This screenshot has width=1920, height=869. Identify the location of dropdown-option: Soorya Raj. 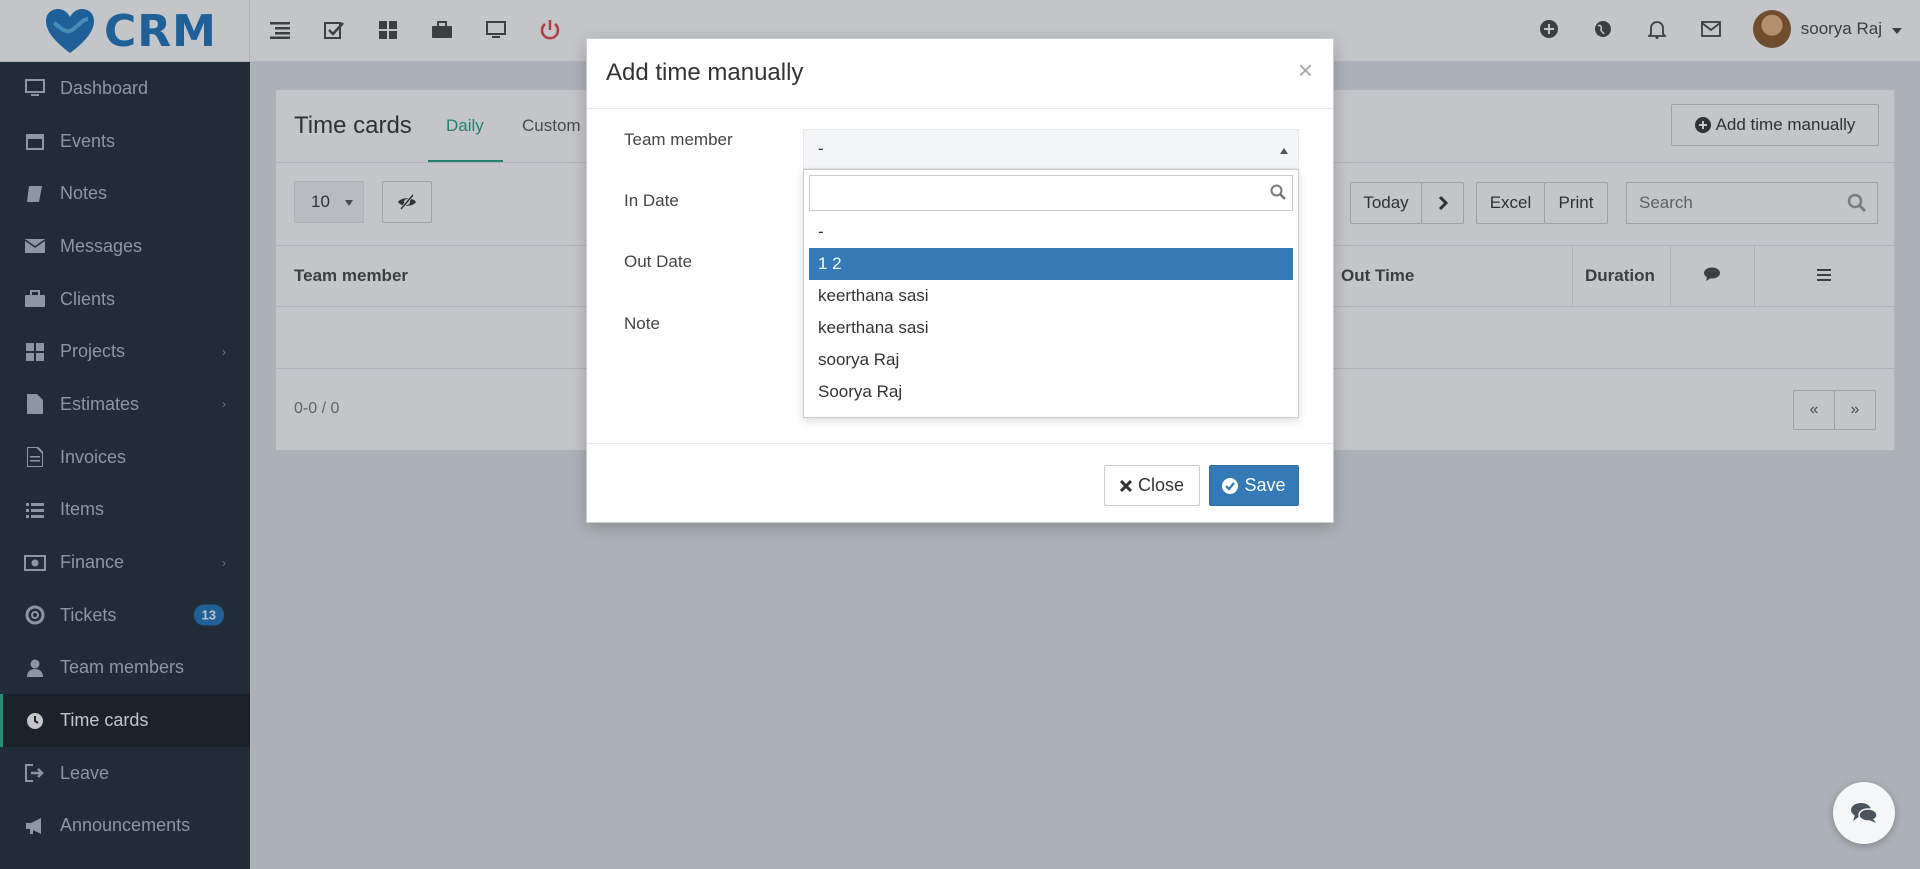
(1051, 392).